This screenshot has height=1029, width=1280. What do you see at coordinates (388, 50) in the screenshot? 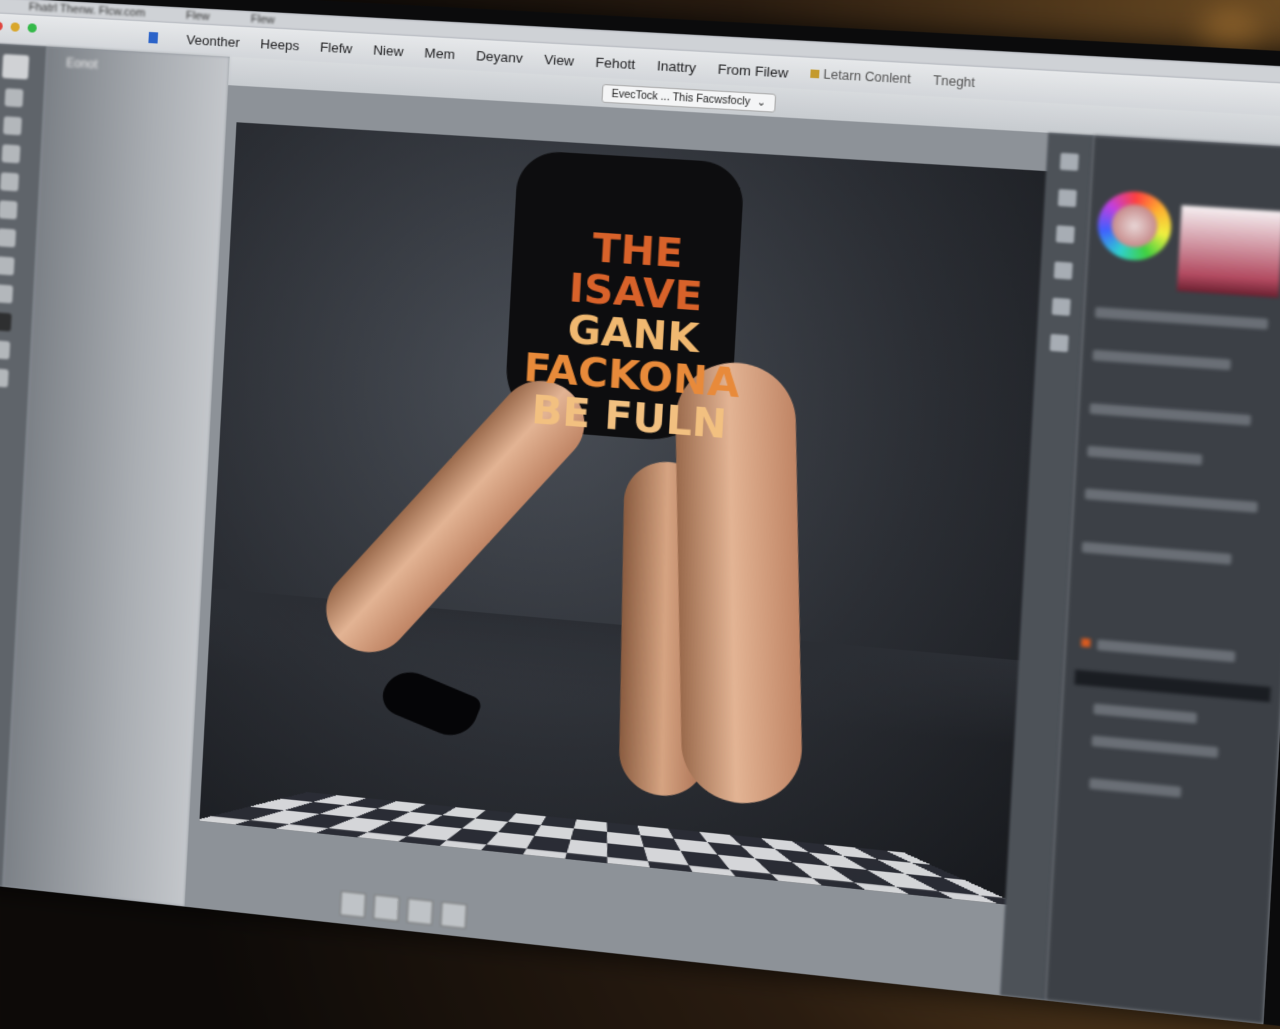
I see `menu-item: Niew` at bounding box center [388, 50].